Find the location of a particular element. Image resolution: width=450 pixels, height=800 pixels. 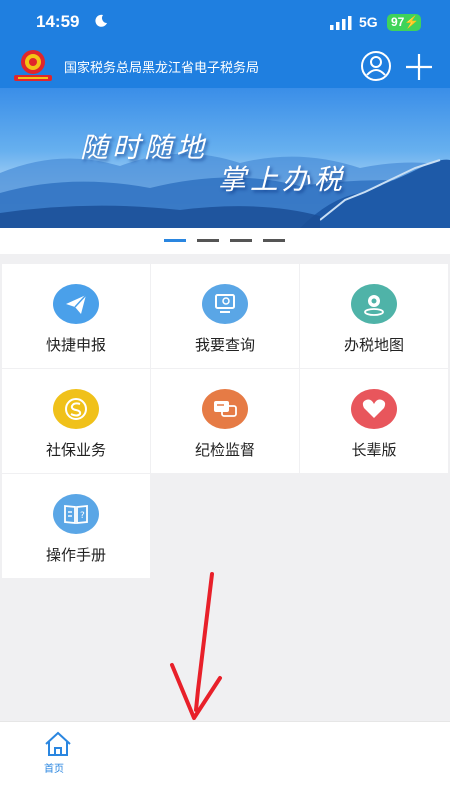

menu-tax-map: 办税地图 is located at coordinates (374, 316).